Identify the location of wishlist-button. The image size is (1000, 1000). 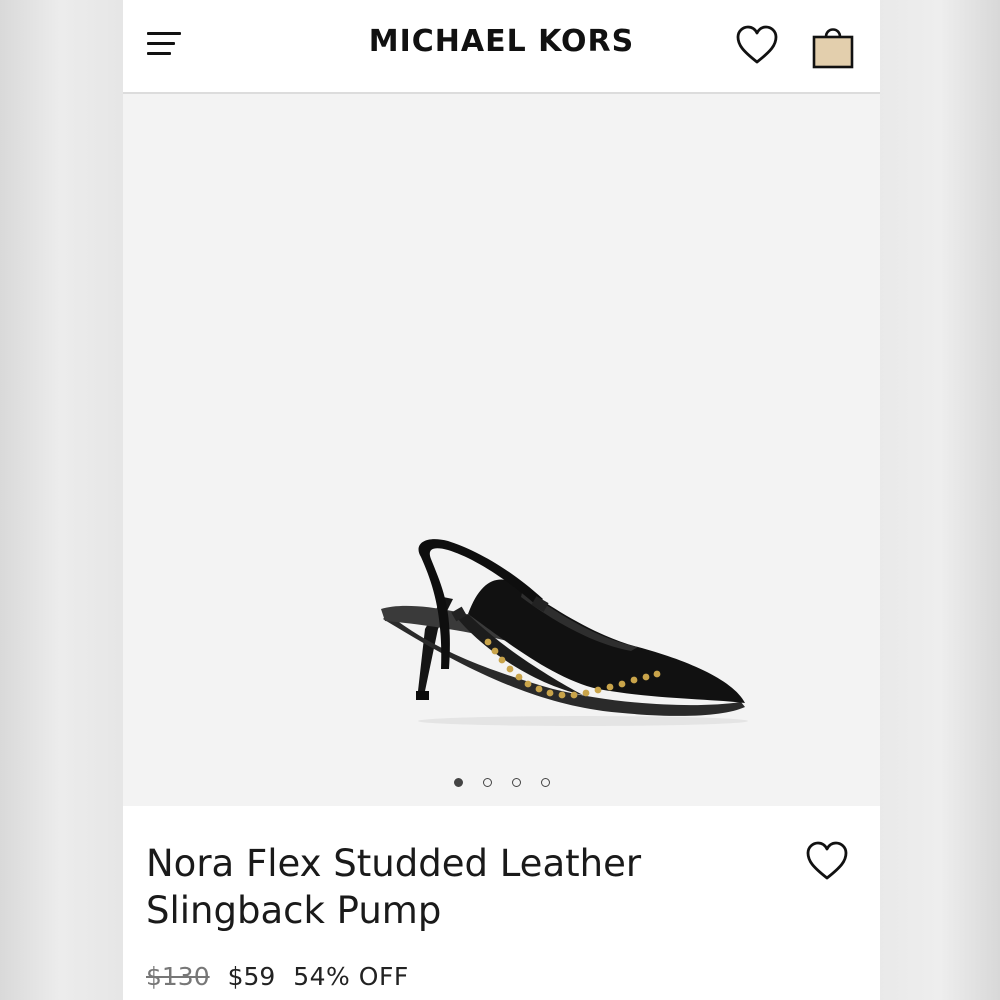
(757, 45).